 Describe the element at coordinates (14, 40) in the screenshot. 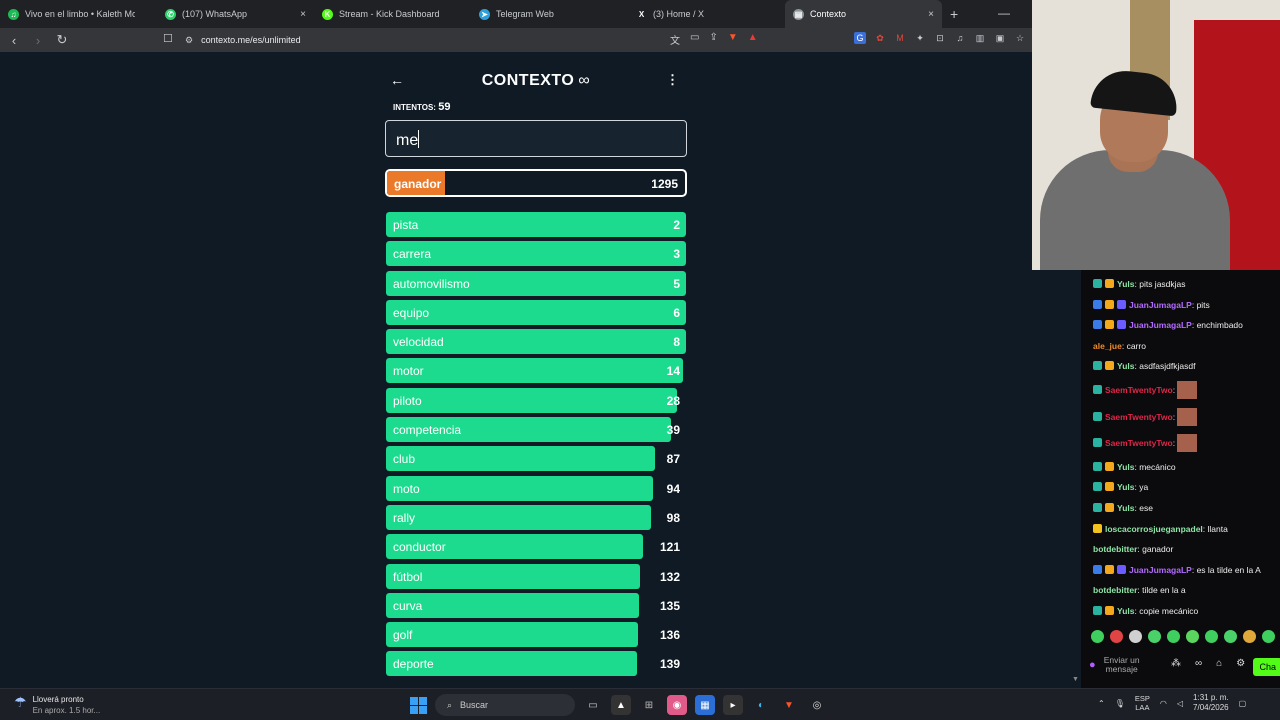

I see `back-icon: ‹` at that location.